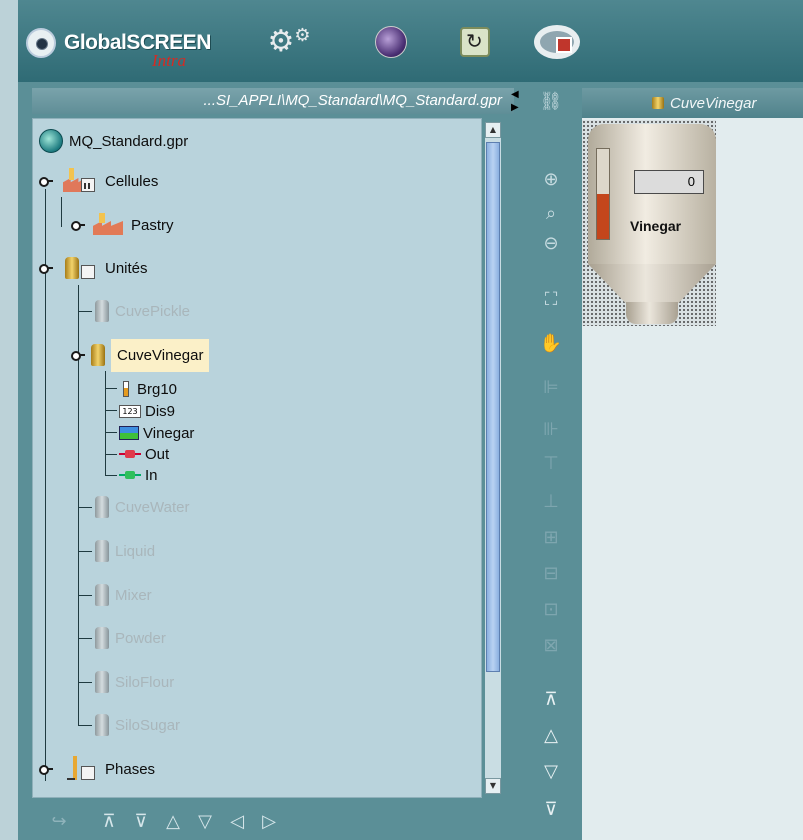  I want to click on zoom-out-icon: ⊖, so click(551, 243).